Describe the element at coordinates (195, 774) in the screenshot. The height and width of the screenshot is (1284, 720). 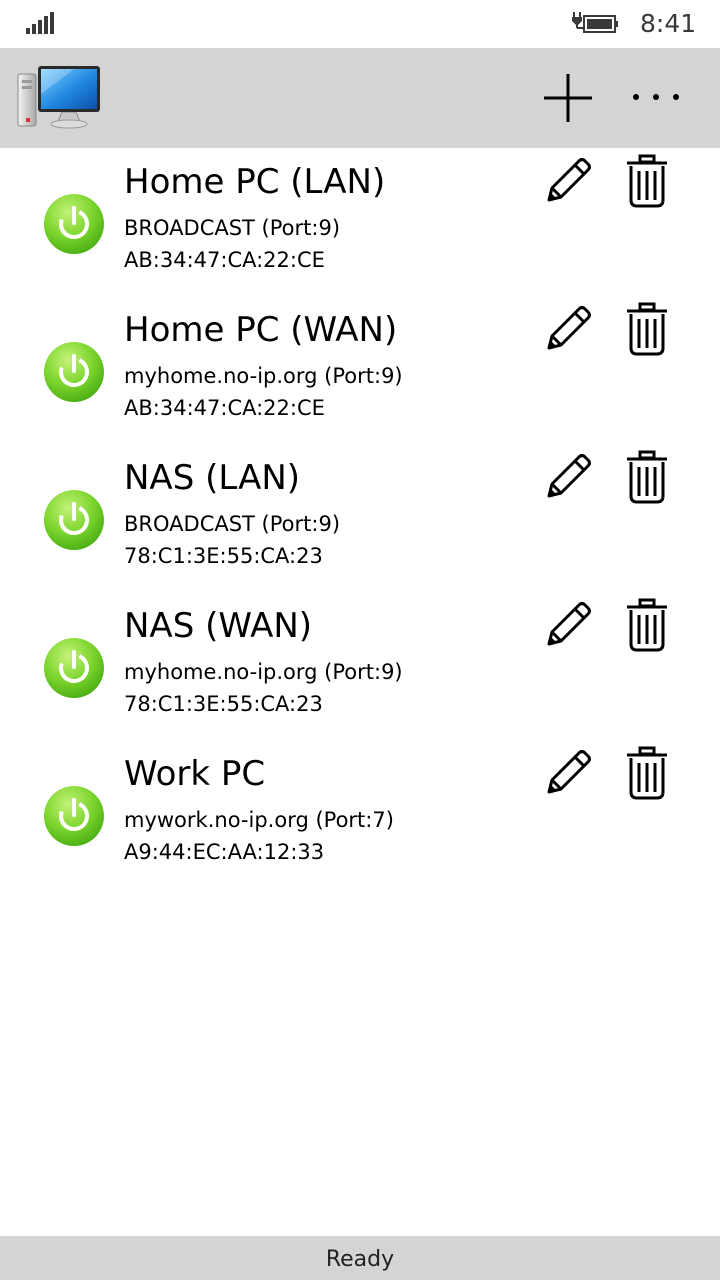
I see `device-name: Work PC` at that location.